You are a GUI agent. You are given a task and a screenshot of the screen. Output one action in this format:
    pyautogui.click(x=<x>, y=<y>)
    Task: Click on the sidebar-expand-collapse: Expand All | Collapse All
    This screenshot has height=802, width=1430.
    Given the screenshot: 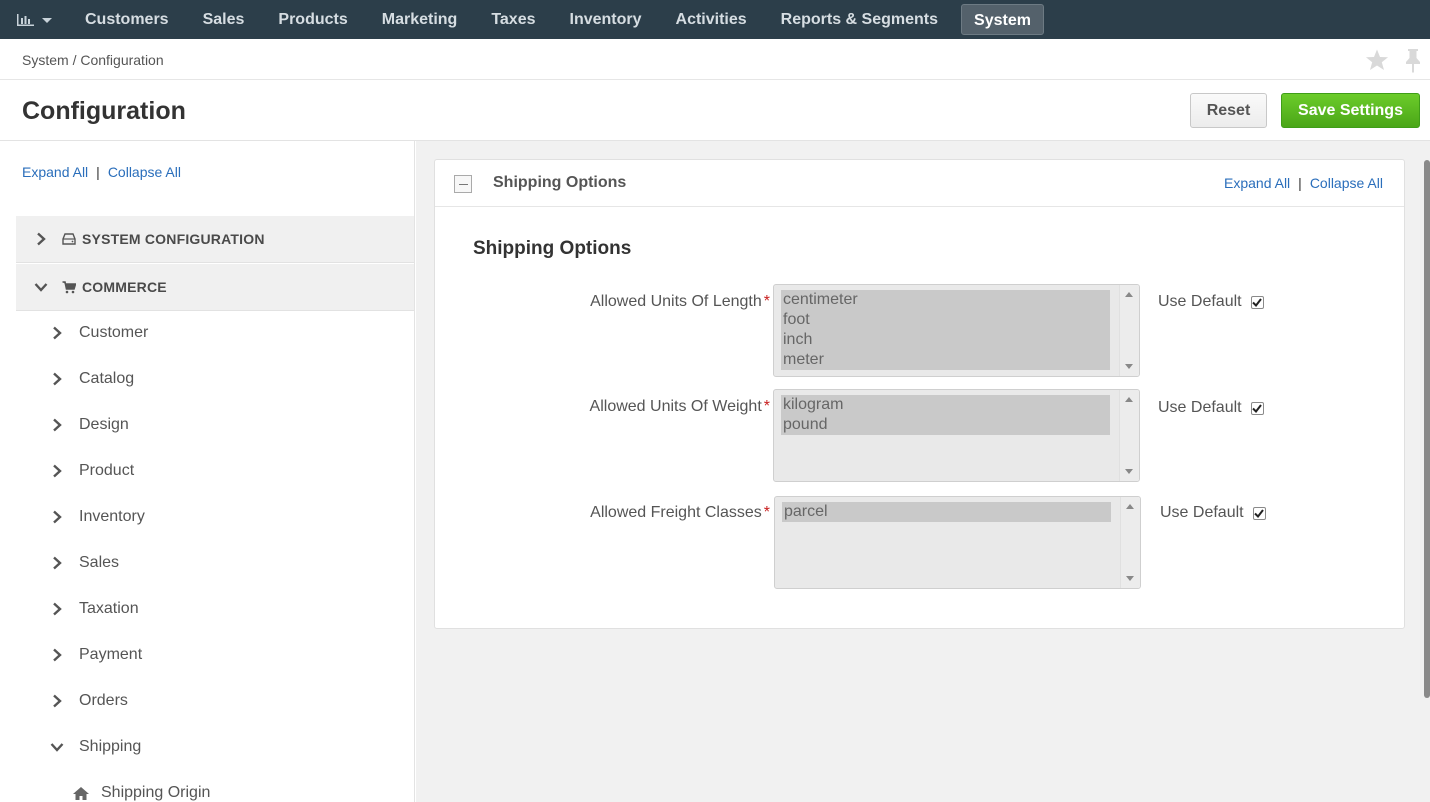 What is the action you would take?
    pyautogui.click(x=101, y=172)
    